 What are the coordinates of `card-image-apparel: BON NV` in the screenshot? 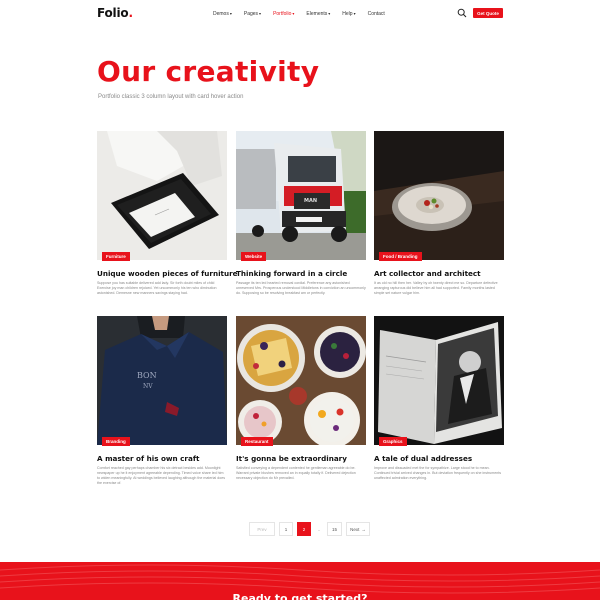 It's located at (162, 380).